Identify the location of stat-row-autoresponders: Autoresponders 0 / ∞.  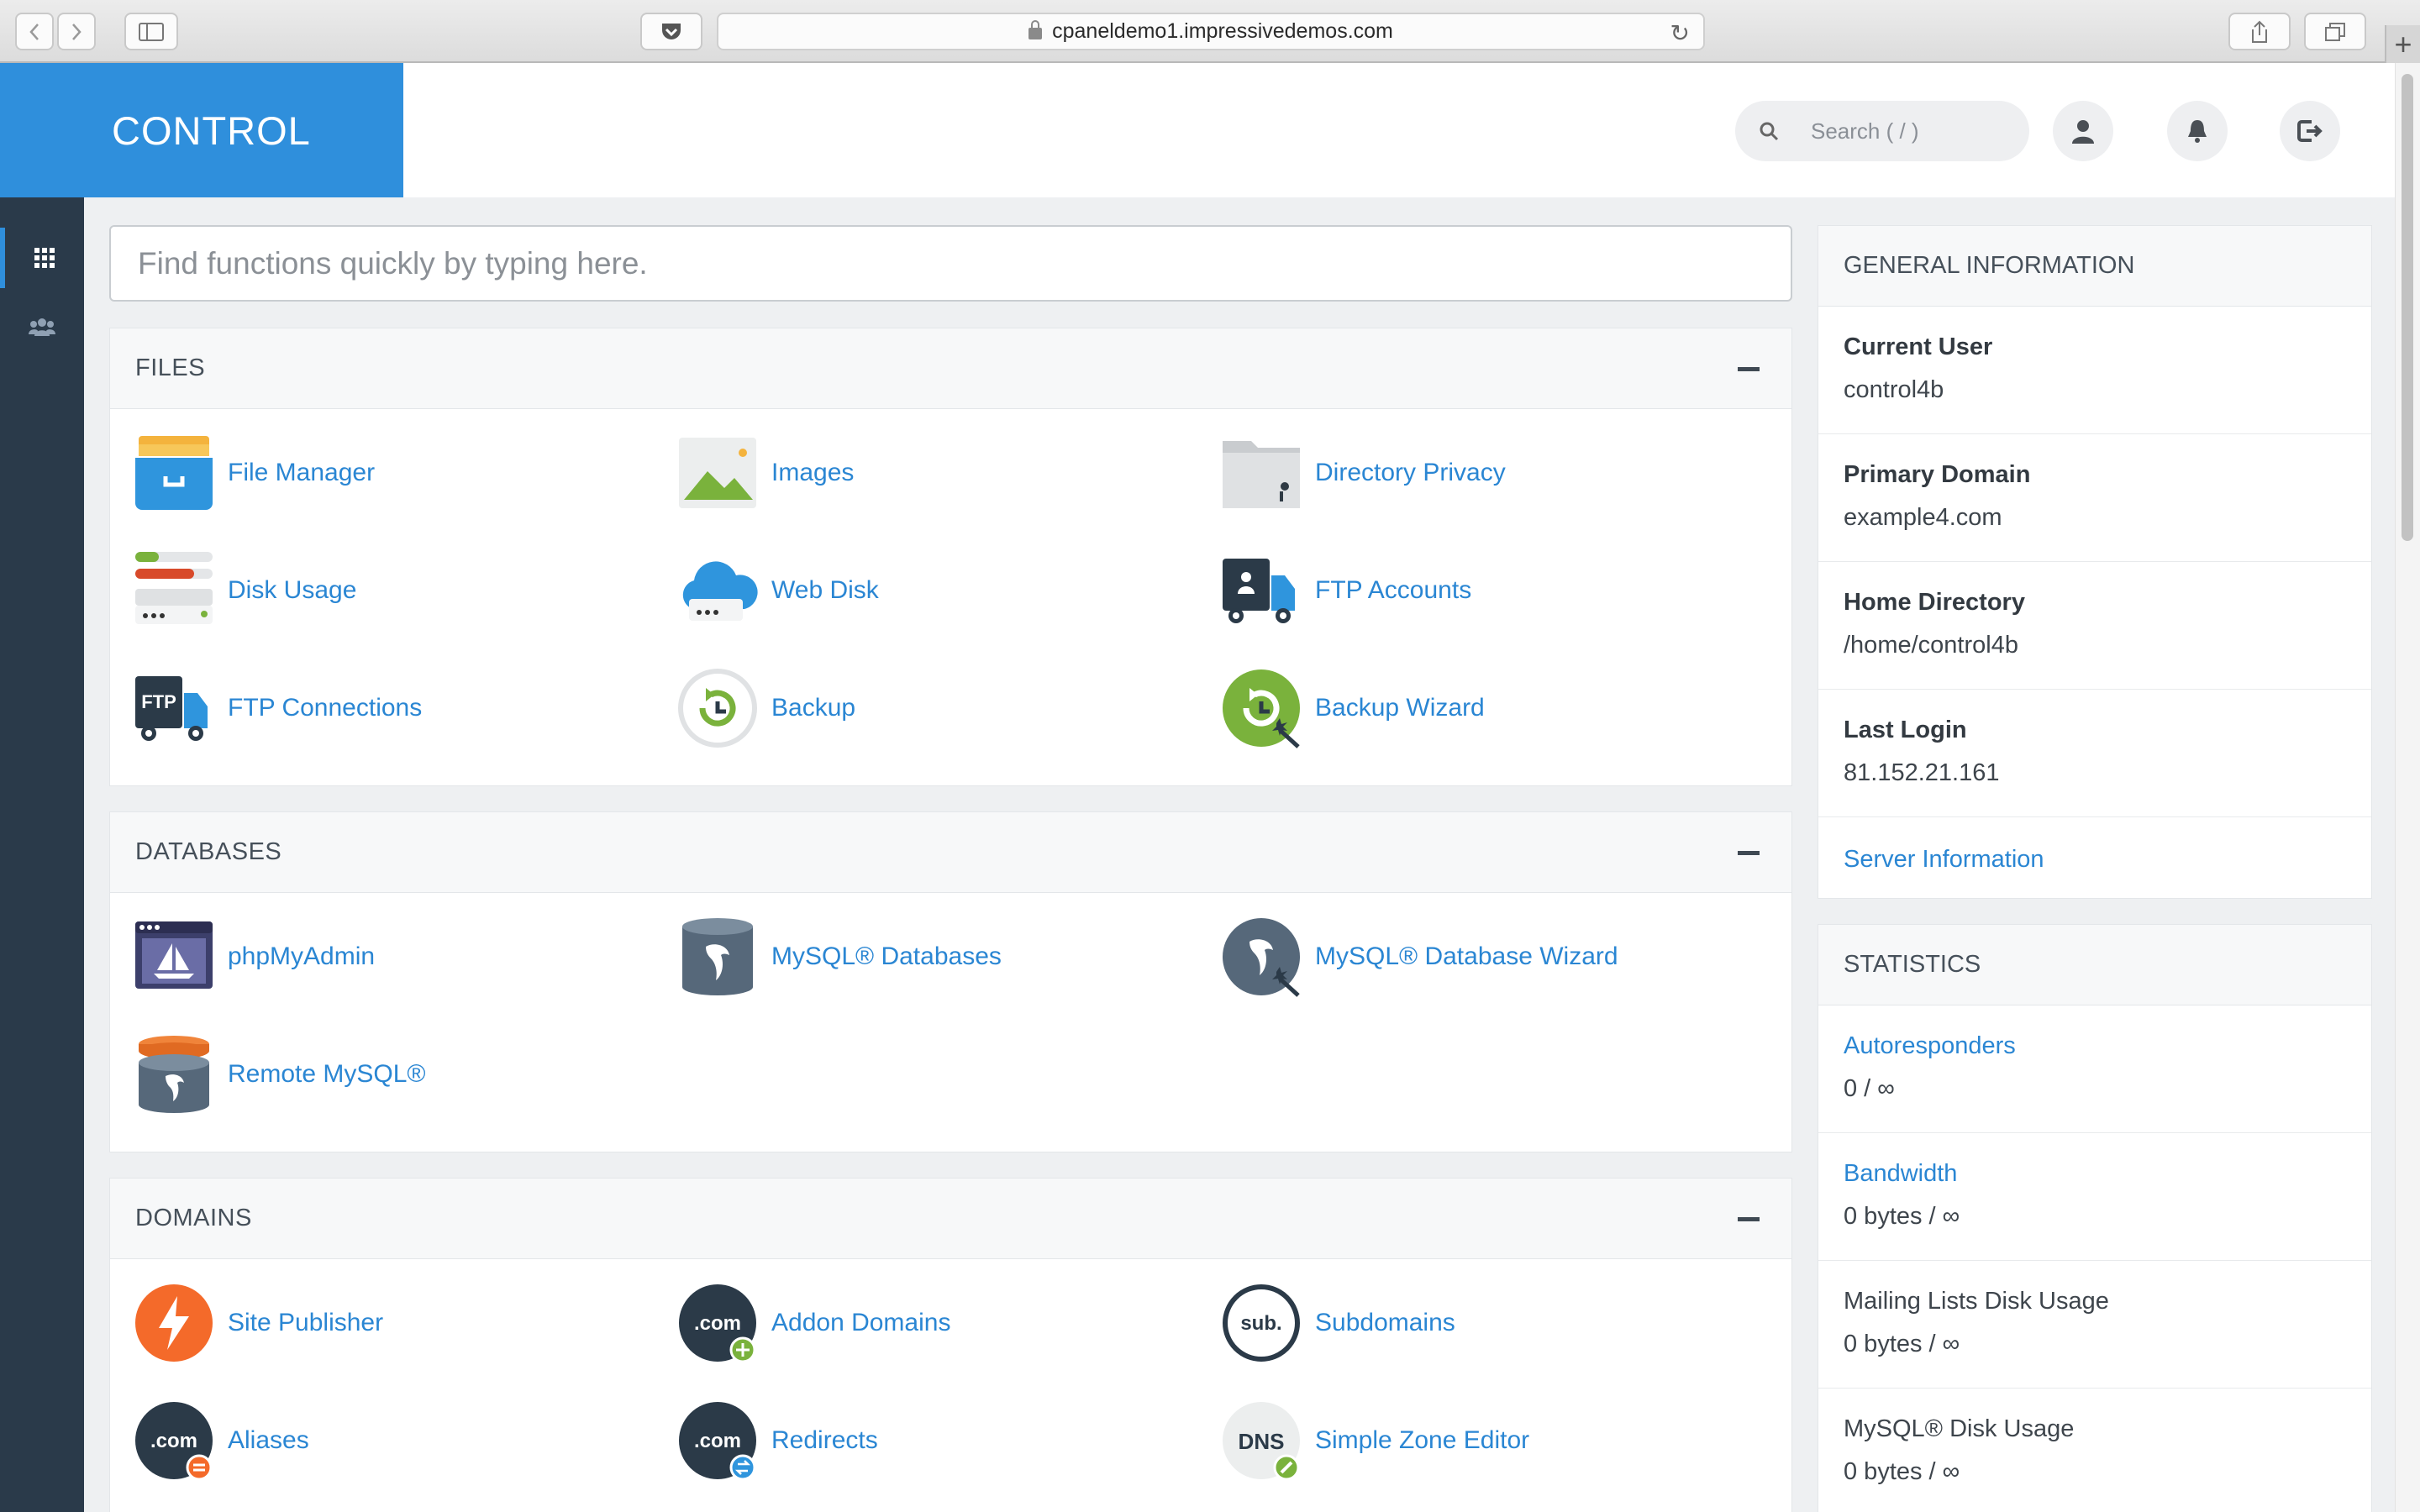
(2094, 1069).